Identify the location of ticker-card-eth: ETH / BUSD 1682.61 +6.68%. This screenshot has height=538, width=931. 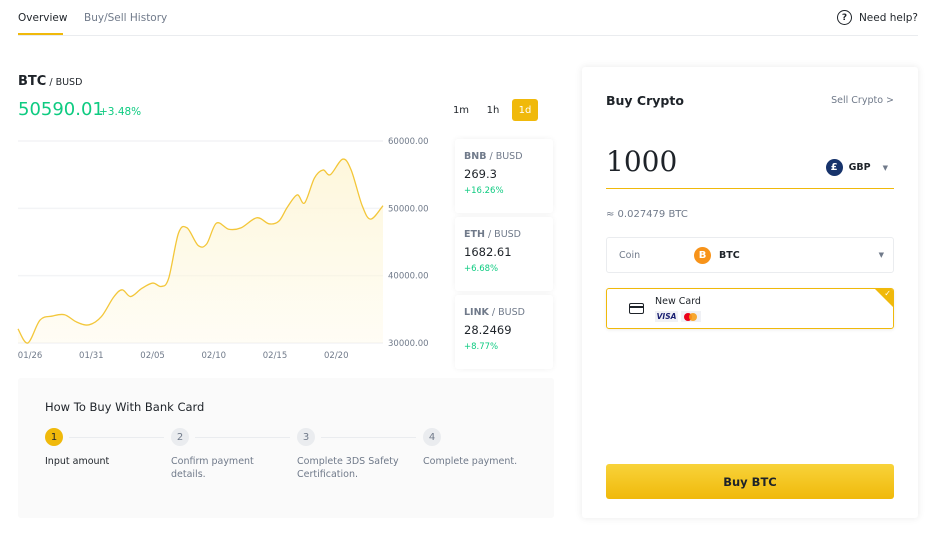
(504, 254).